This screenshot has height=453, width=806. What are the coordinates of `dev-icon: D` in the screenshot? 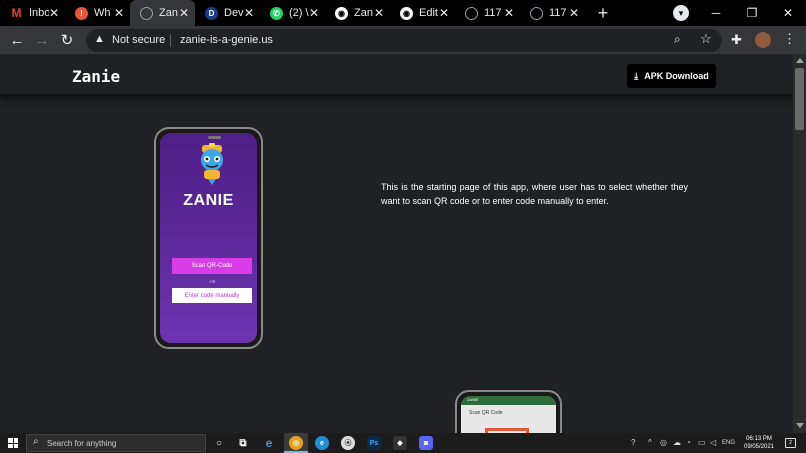 It's located at (211, 13).